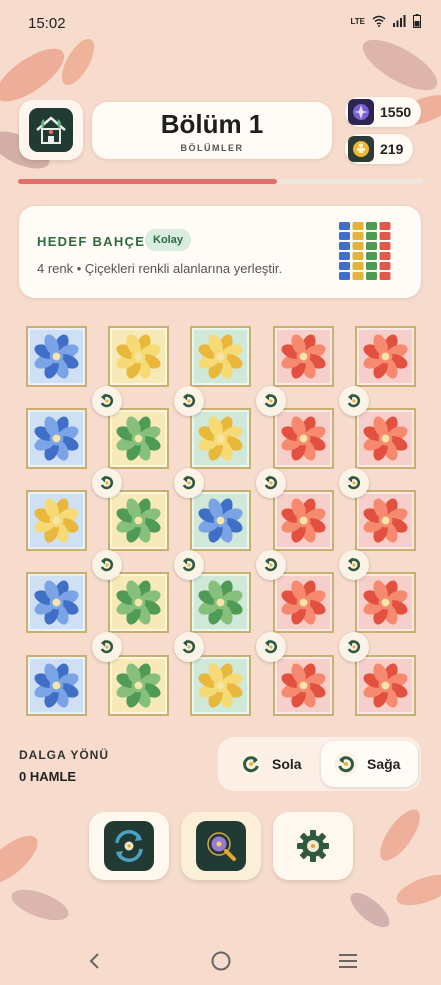 Image resolution: width=441 pixels, height=985 pixels. Describe the element at coordinates (95, 961) in the screenshot. I see `back-icon` at that location.